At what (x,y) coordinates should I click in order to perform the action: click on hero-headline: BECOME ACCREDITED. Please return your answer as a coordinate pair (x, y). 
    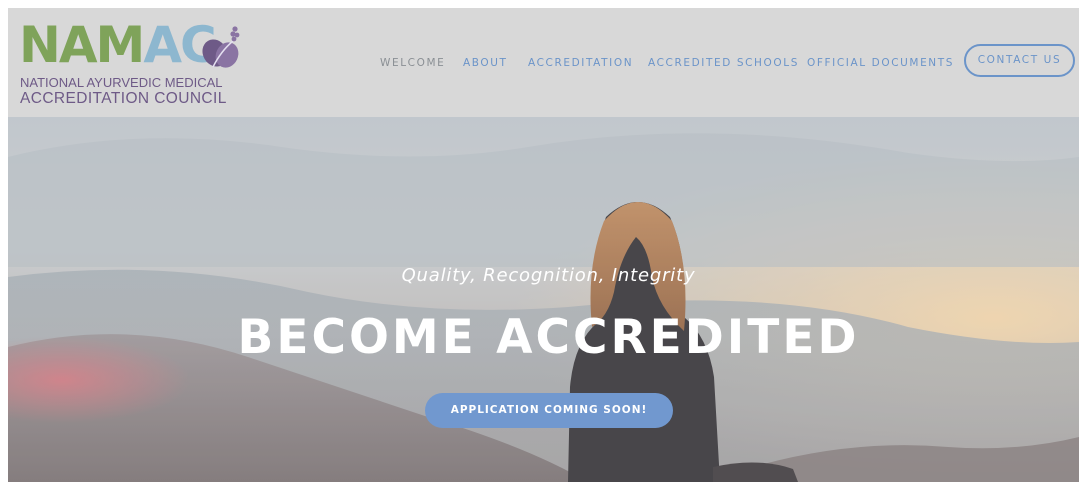
    Looking at the image, I should click on (548, 337).